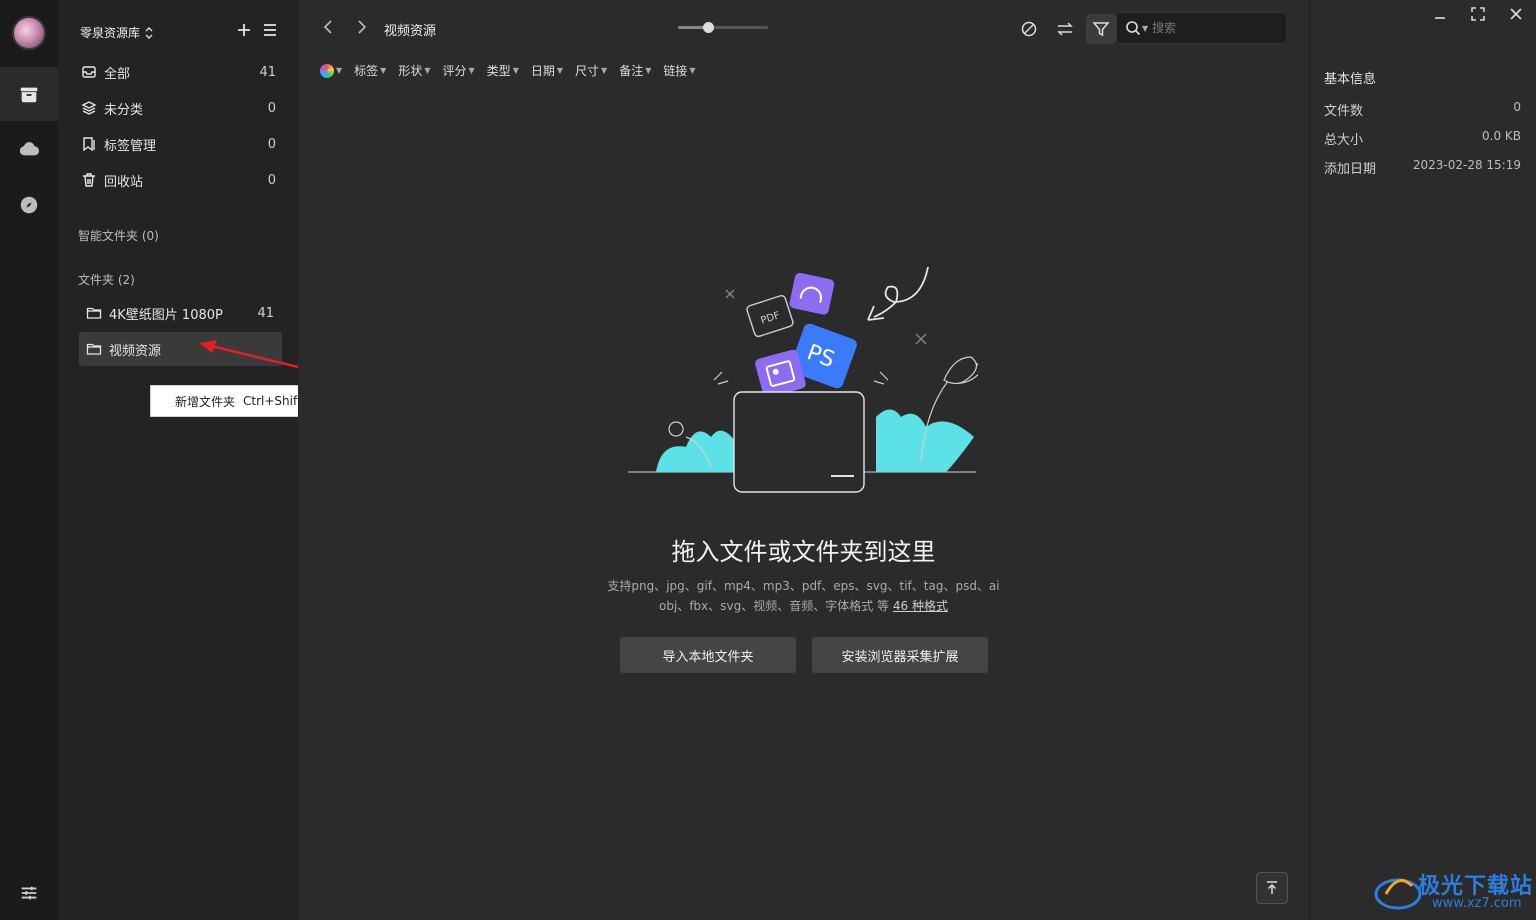 The image size is (1536, 920). I want to click on library-name: 零泉资源库, so click(110, 33).